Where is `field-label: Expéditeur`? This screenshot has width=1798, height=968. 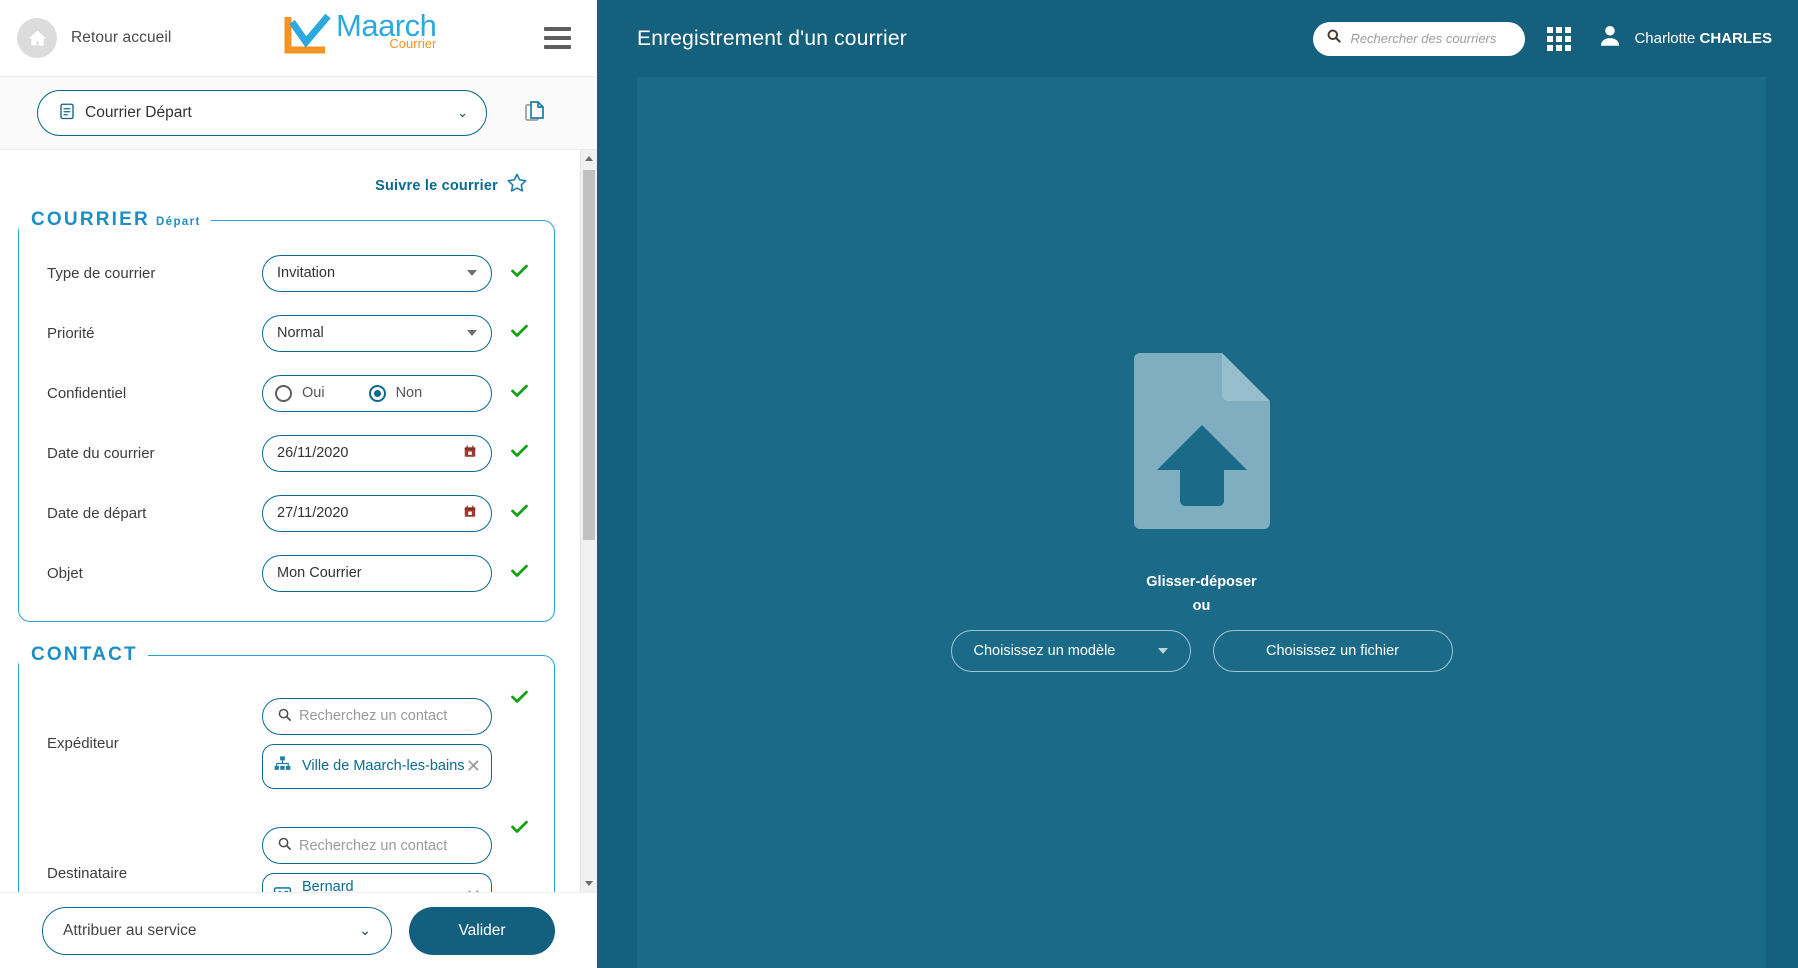 field-label: Expéditeur is located at coordinates (83, 743).